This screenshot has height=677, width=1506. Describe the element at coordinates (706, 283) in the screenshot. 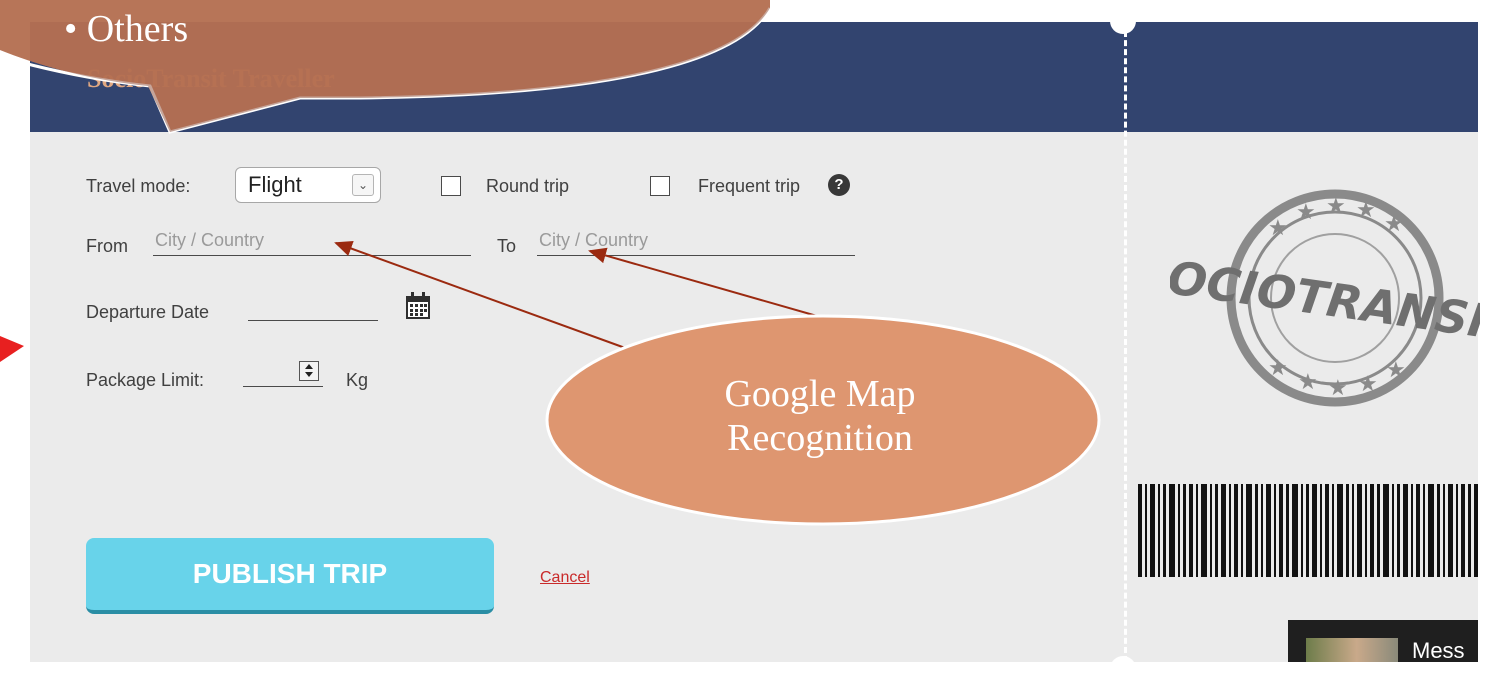

I see `arrow-to-to-field` at that location.